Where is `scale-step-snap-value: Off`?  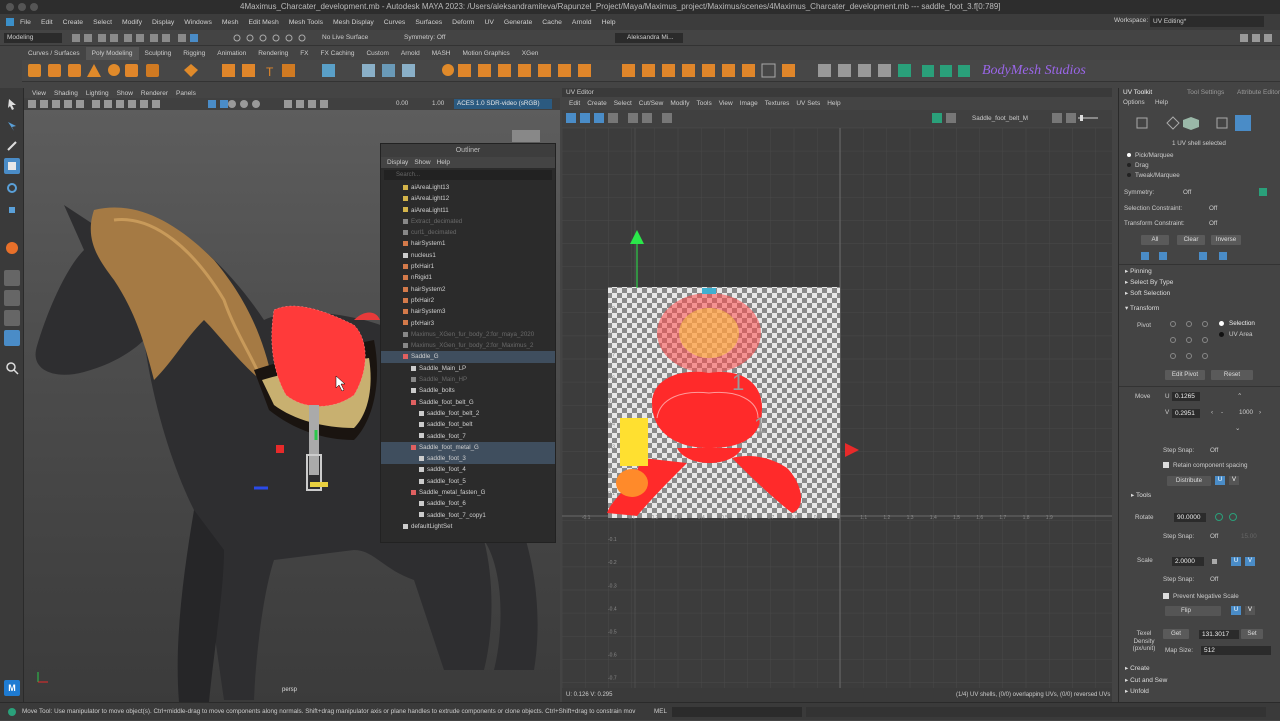 scale-step-snap-value: Off is located at coordinates (1214, 579).